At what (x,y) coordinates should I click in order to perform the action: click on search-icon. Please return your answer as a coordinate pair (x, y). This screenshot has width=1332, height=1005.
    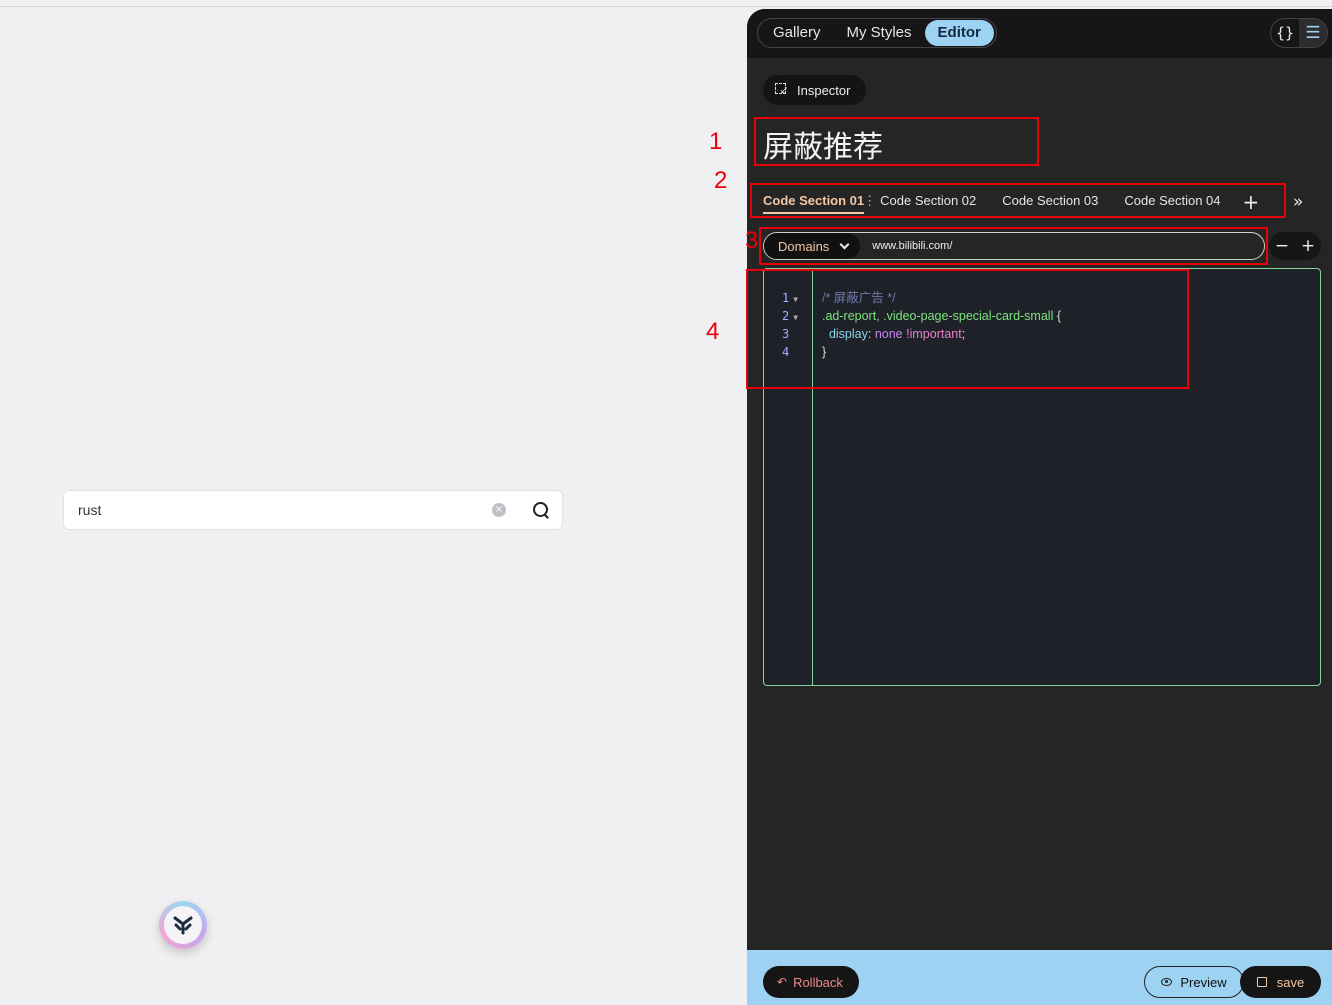
    Looking at the image, I should click on (541, 510).